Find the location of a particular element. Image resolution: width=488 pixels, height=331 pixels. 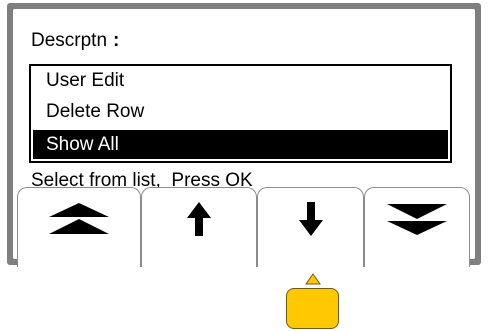

list-item-show-all: Show All is located at coordinates (240, 144).